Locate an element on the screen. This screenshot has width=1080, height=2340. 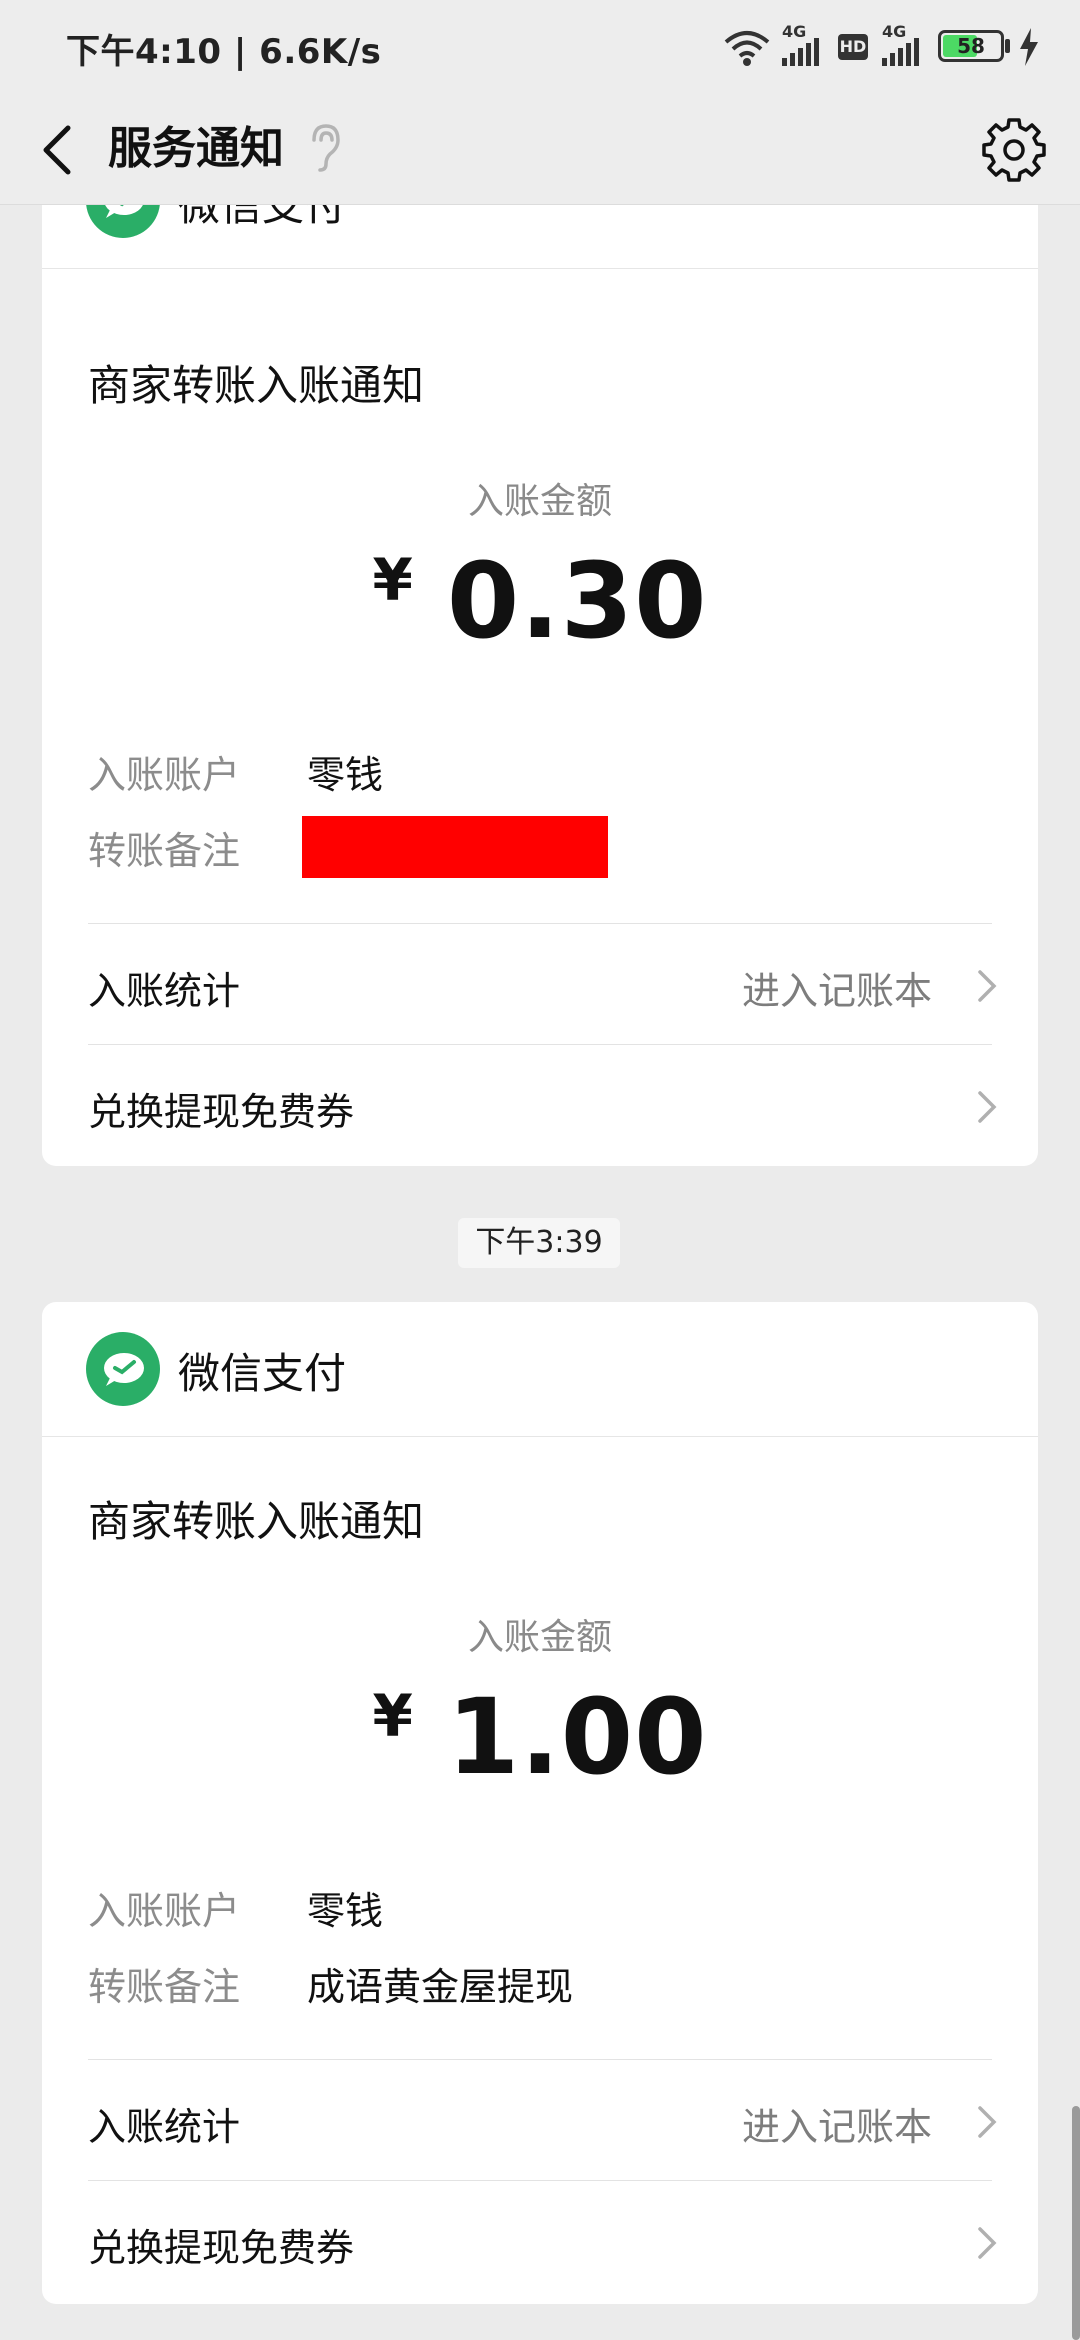
status-time: 下午4:10 | 6.6K/s is located at coordinates (224, 52).